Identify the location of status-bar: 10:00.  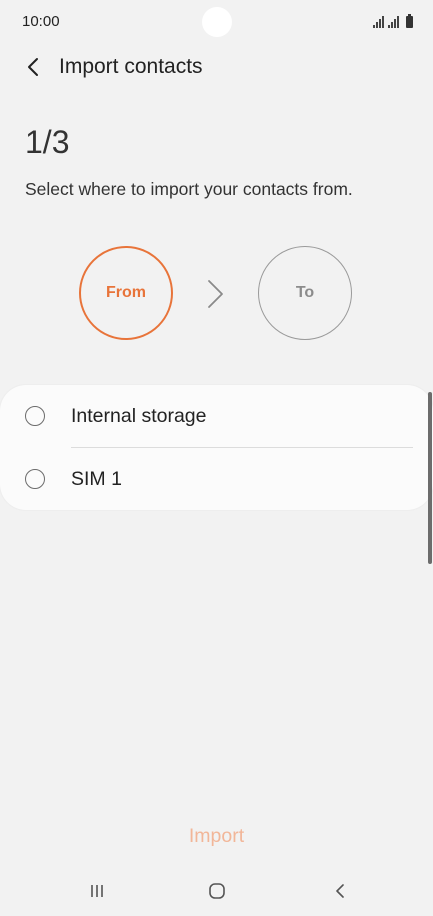
(216, 22).